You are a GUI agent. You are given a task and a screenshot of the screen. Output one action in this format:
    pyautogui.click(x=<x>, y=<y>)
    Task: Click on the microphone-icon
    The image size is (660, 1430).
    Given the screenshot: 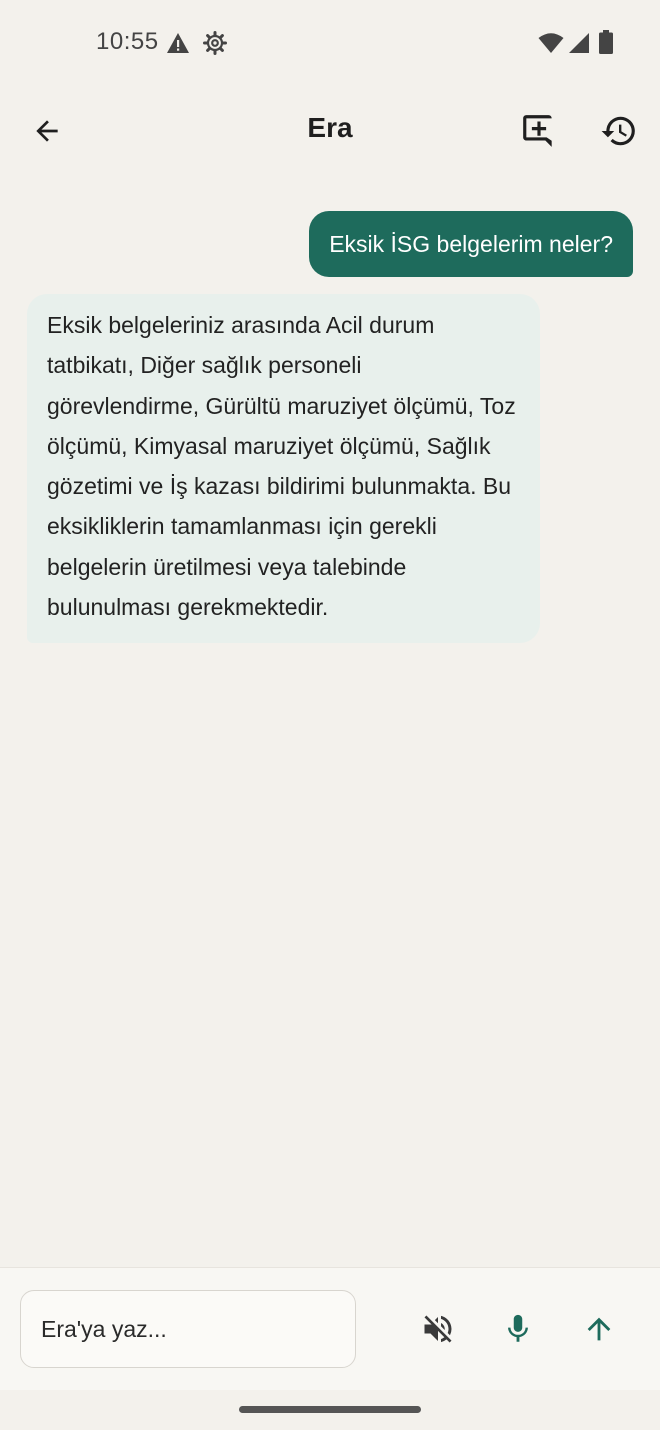 What is the action you would take?
    pyautogui.click(x=518, y=1328)
    